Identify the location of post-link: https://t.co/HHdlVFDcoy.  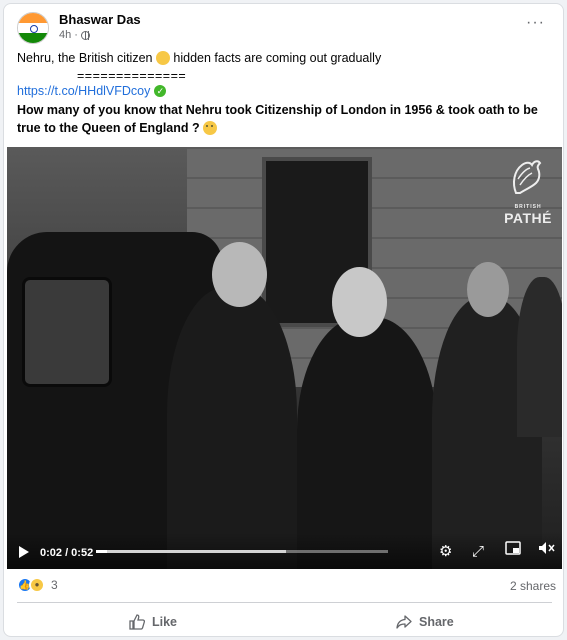
(83, 91).